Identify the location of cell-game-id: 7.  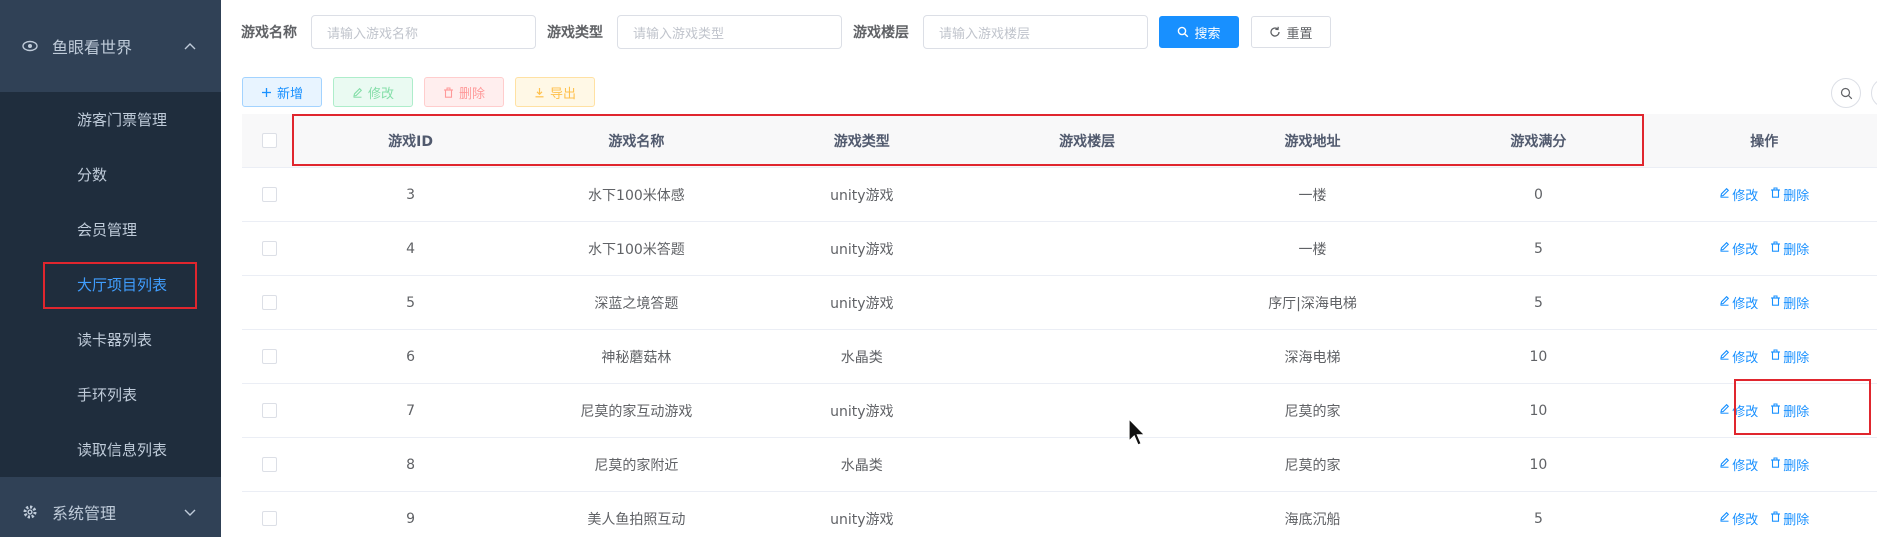
(410, 410).